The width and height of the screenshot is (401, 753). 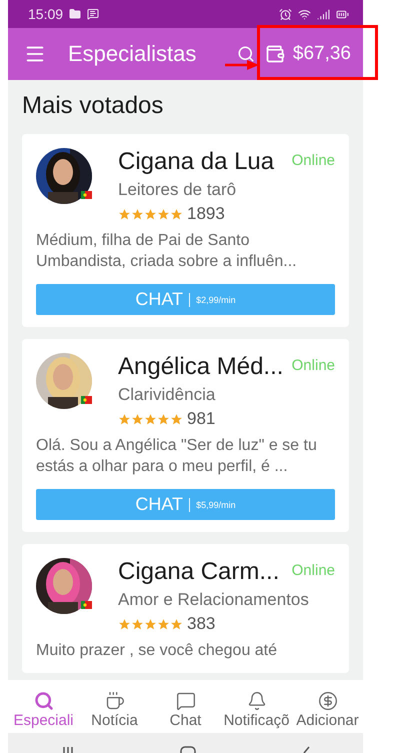 I want to click on back-icon, so click(x=305, y=749).